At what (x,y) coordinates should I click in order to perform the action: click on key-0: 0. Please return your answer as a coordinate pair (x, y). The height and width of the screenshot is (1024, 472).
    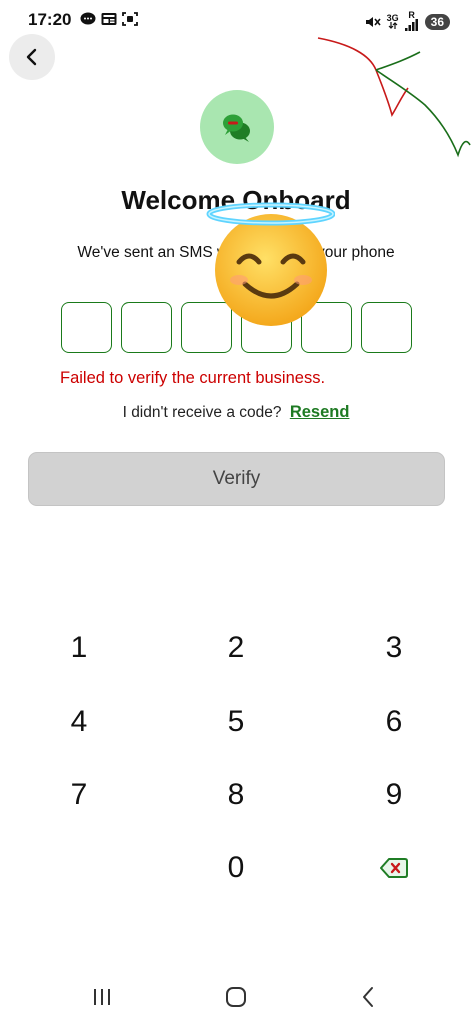
    Looking at the image, I should click on (236, 868).